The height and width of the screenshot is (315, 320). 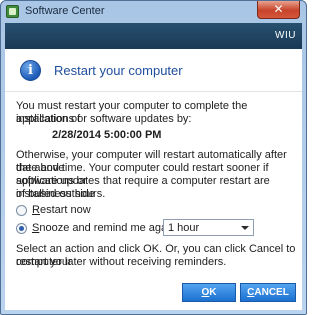 What do you see at coordinates (61, 194) in the screenshot?
I see `message-paragraph-line-4: of business hours.` at bounding box center [61, 194].